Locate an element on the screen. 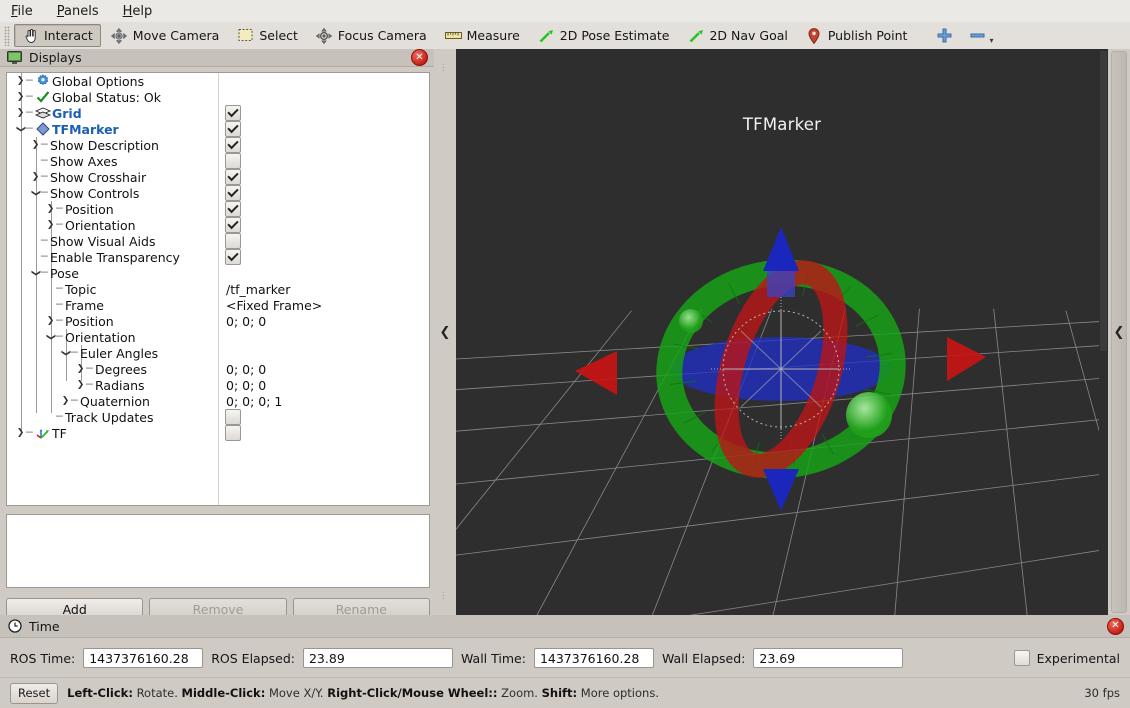 This screenshot has width=1130, height=708. tree-value-quaternion: 0; 0; 0; 1 is located at coordinates (324, 401).